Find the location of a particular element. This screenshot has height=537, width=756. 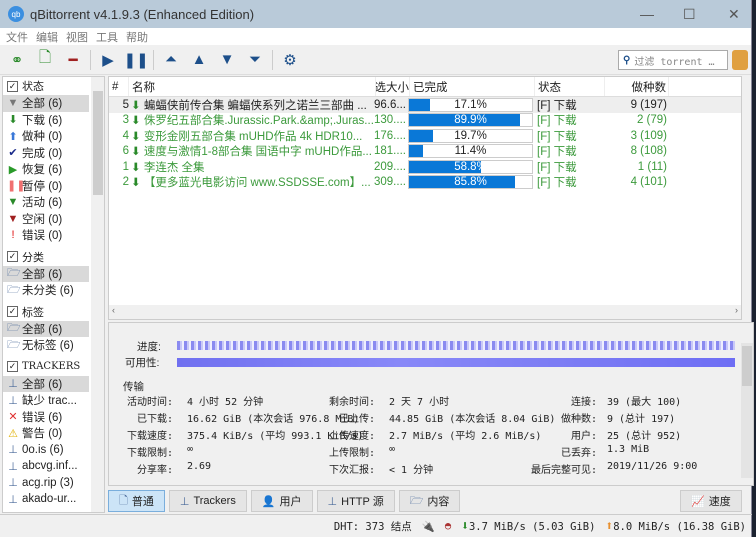

menu-edit: 编辑 is located at coordinates (47, 37).